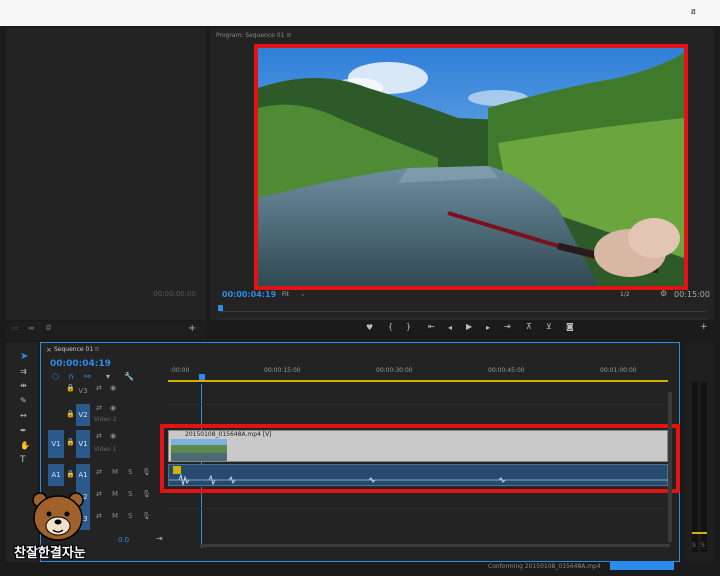  I want to click on program-timecode: 00:00:04:19, so click(249, 294).